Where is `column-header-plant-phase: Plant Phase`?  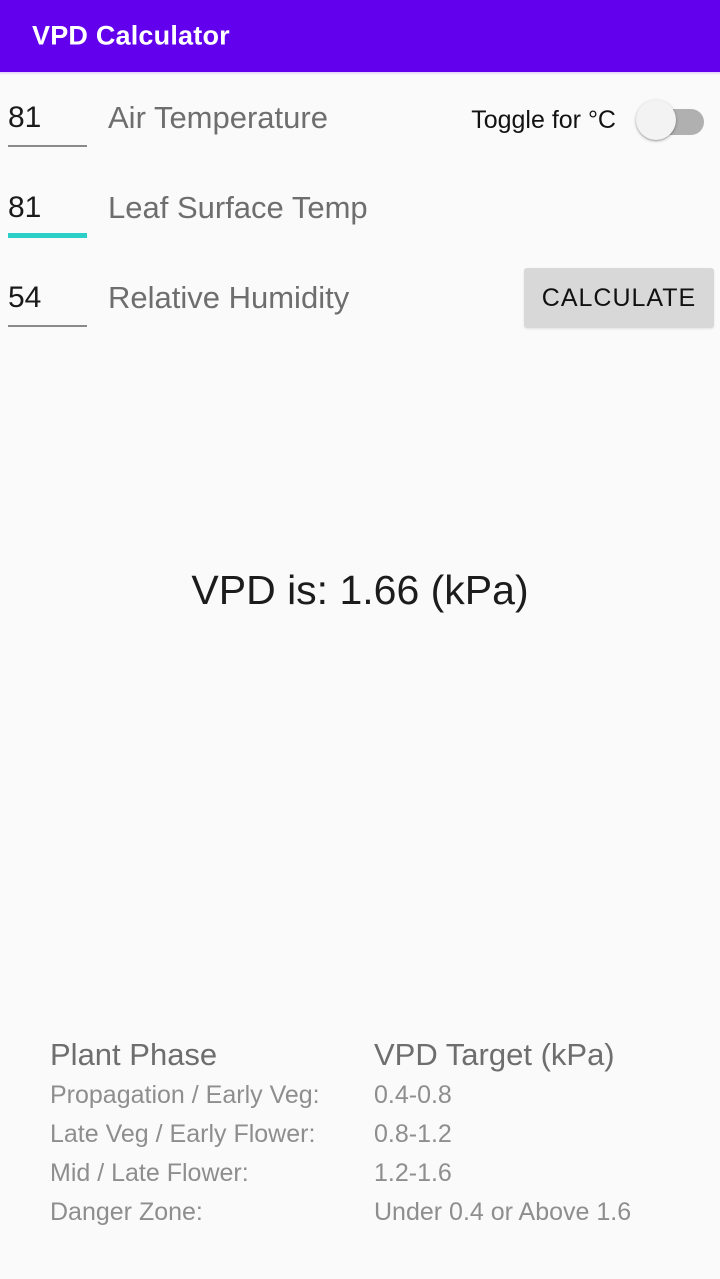 column-header-plant-phase: Plant Phase is located at coordinates (134, 1054).